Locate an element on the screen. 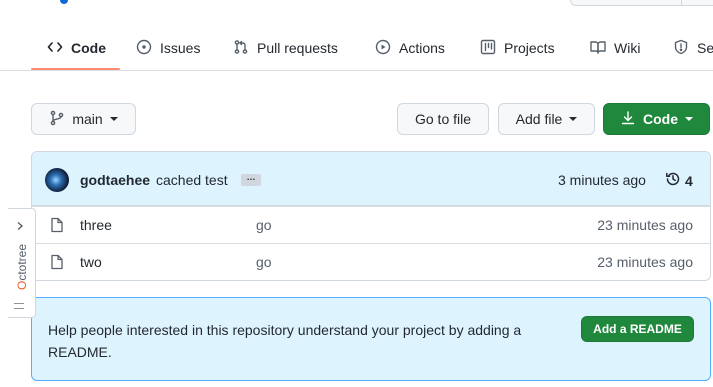 This screenshot has height=387, width=713. pull-request-icon is located at coordinates (241, 48).